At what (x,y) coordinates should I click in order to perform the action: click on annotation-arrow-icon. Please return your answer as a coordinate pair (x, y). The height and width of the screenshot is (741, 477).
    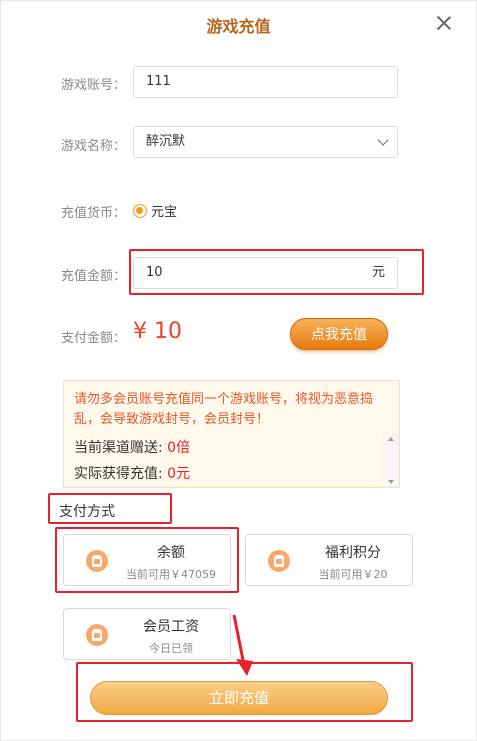
    Looking at the image, I should click on (242, 645).